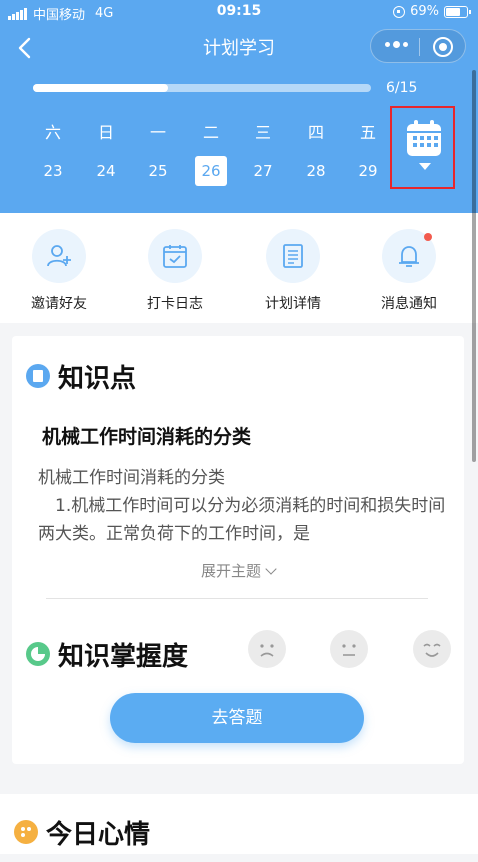 The image size is (478, 862). Describe the element at coordinates (106, 171) in the screenshot. I see `date-label: 24` at that location.